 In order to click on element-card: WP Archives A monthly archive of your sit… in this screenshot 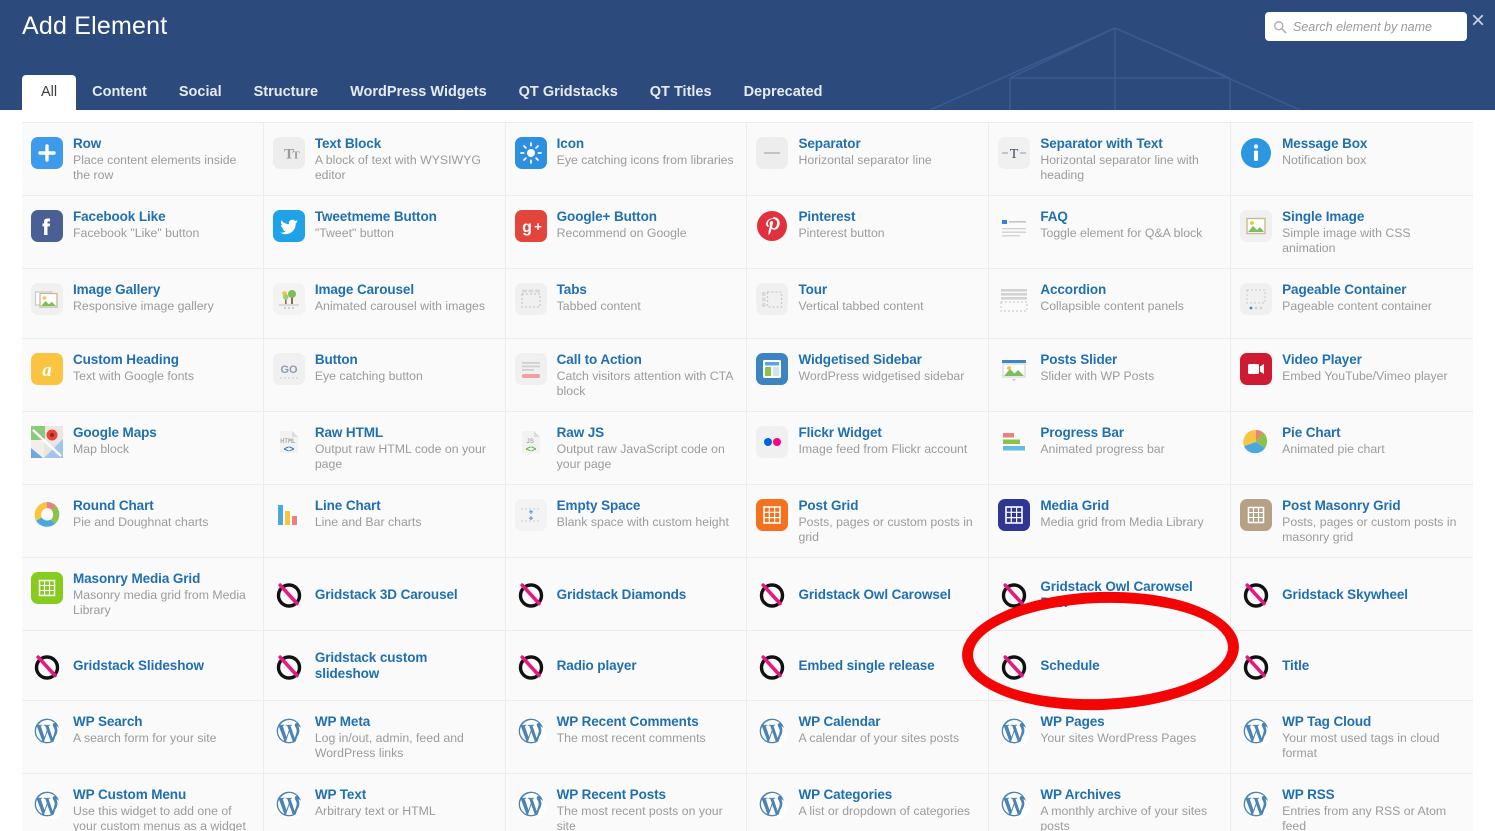, I will do `click(1110, 802)`.